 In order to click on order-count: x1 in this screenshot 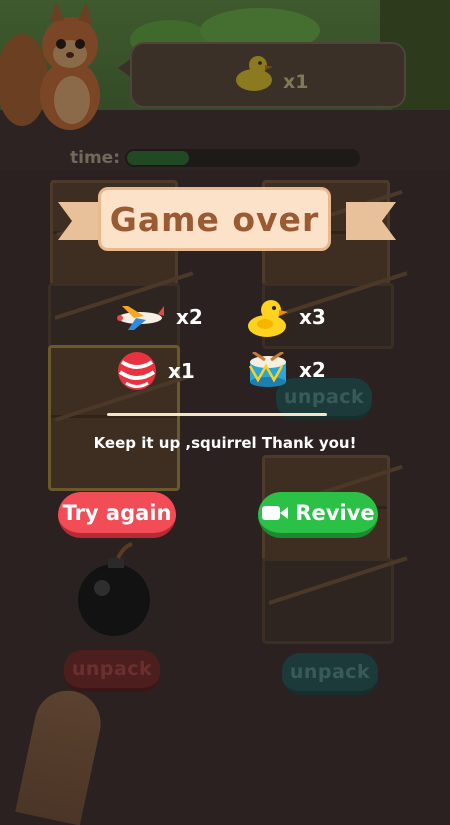, I will do `click(296, 82)`.